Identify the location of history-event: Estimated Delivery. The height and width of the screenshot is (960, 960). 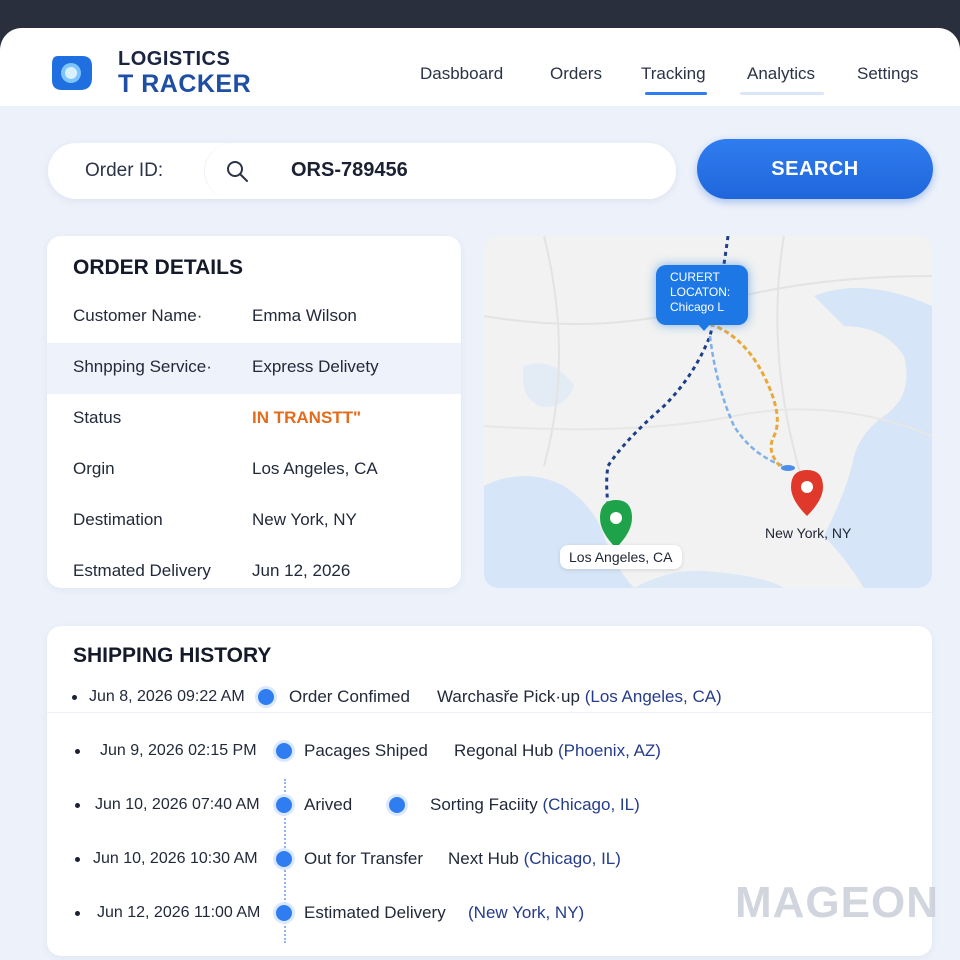
(375, 912).